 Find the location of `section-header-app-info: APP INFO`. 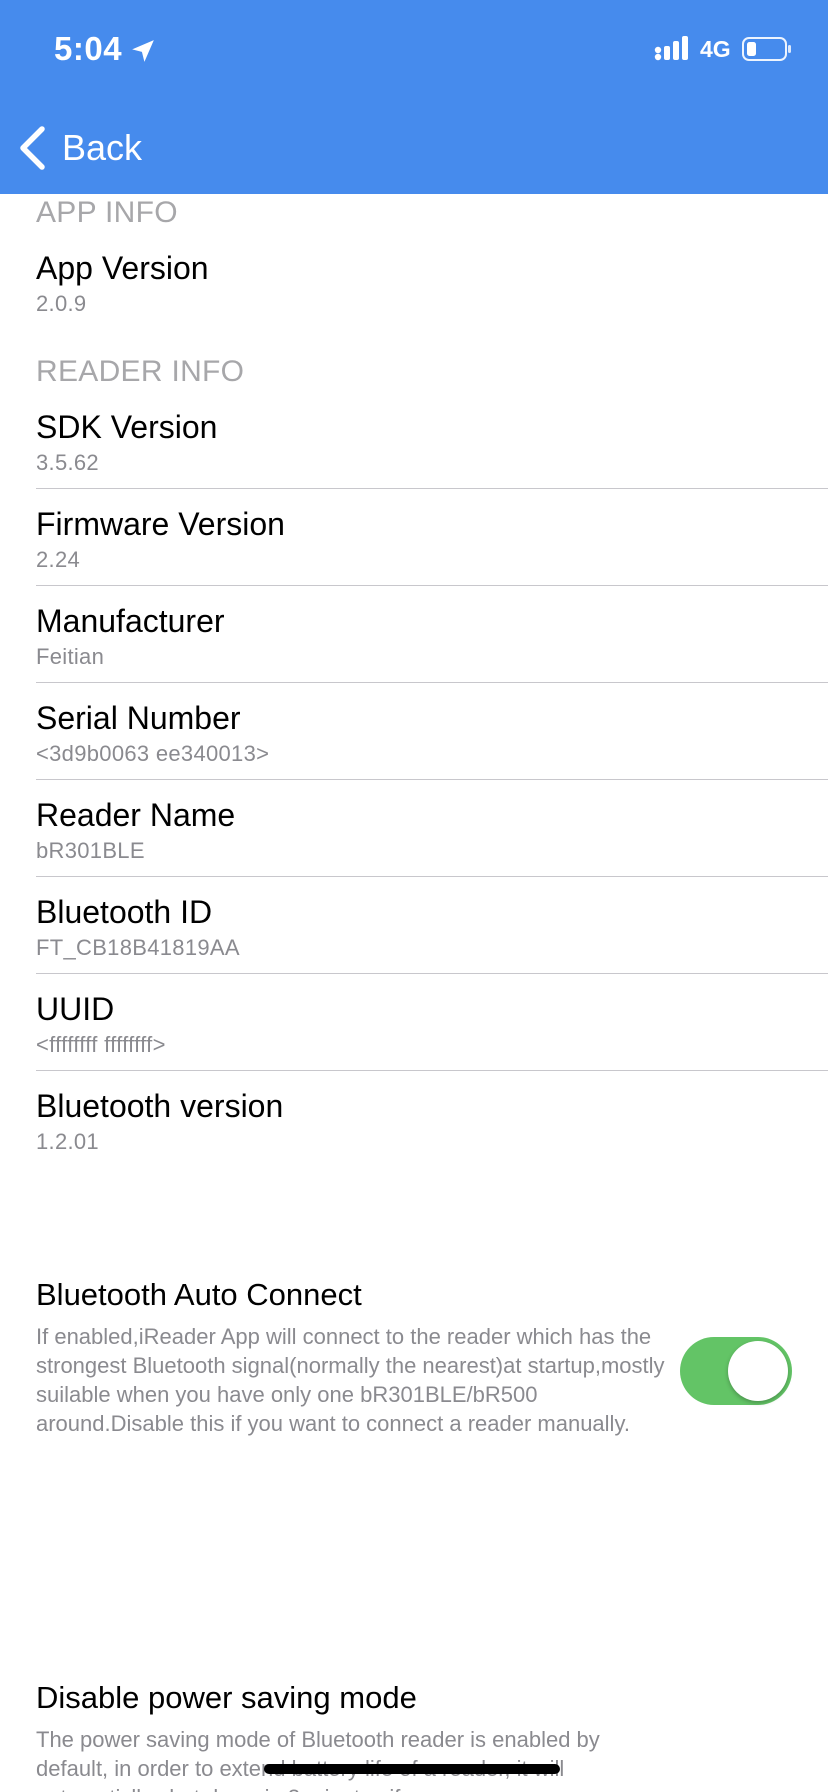

section-header-app-info: APP INFO is located at coordinates (107, 212).